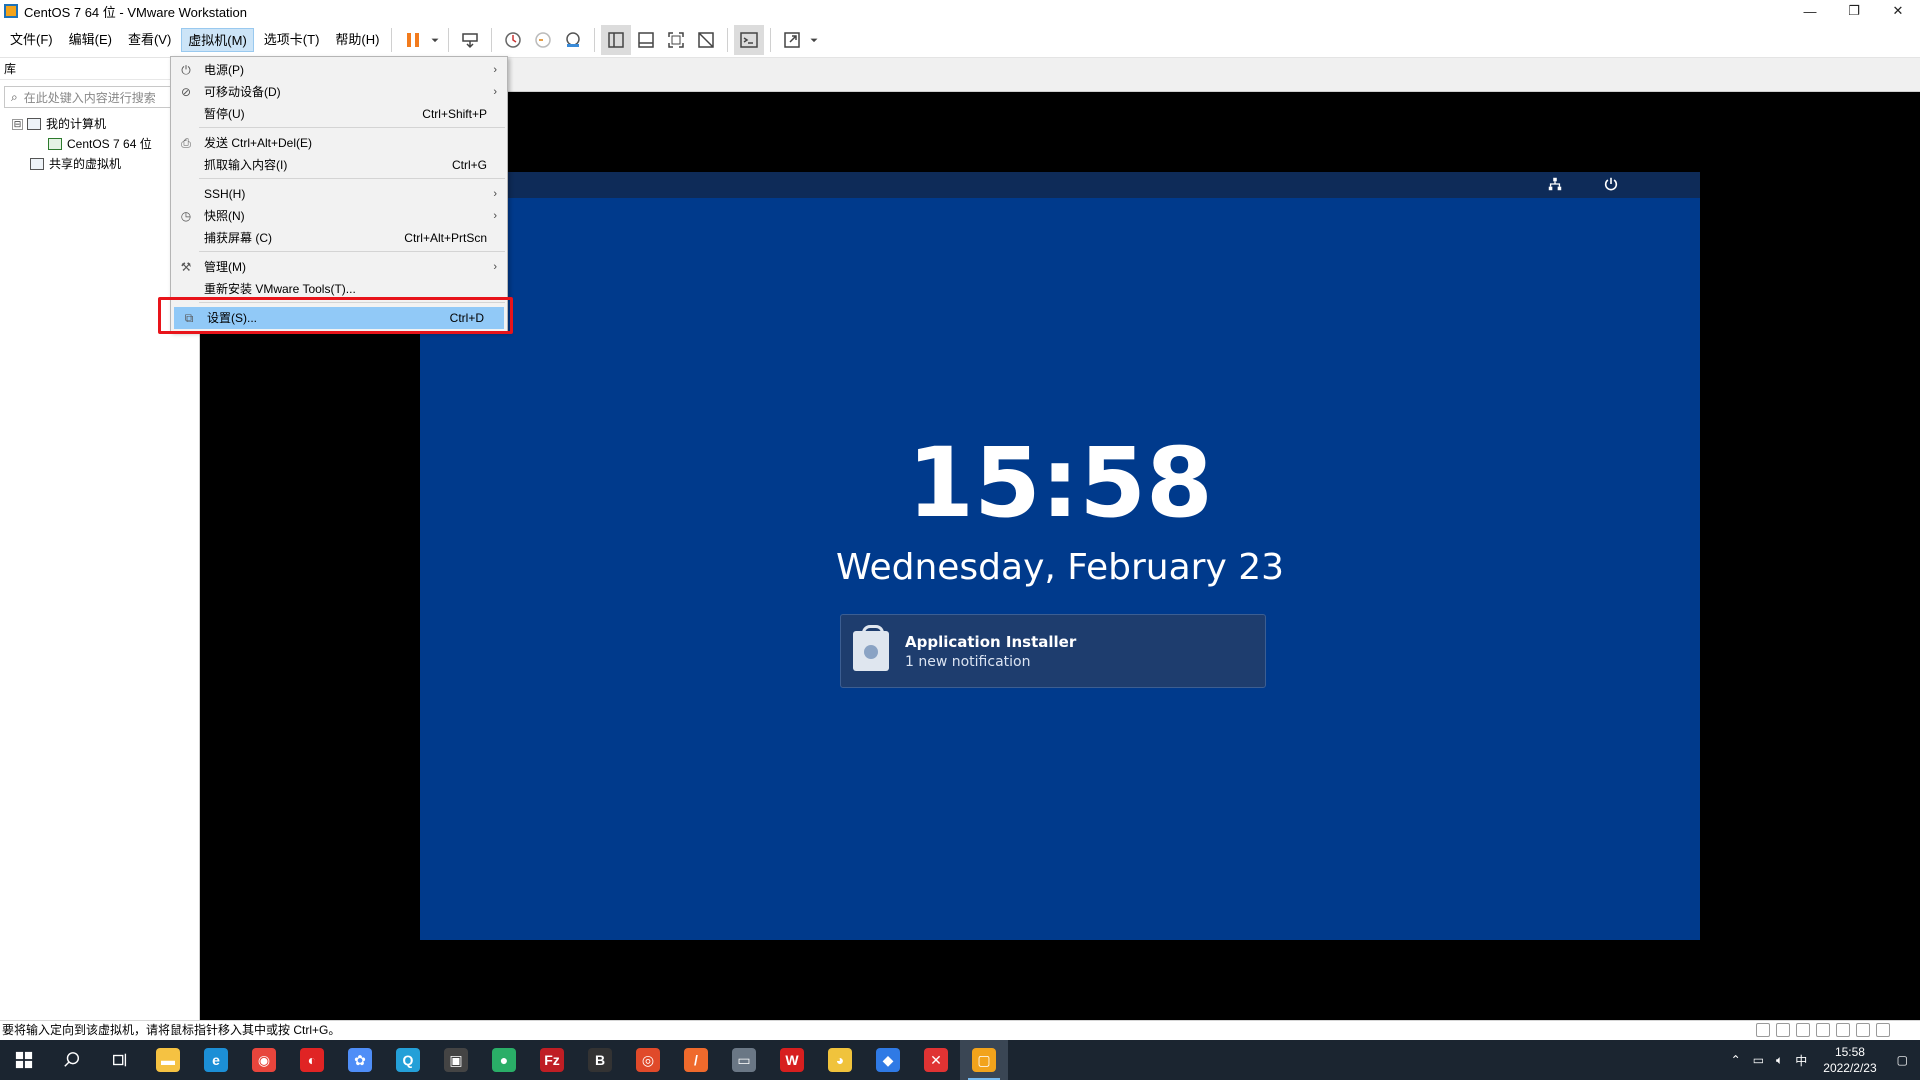 The width and height of the screenshot is (1920, 1080). I want to click on show-hidden-icons-icon: ⌃, so click(1736, 1060).